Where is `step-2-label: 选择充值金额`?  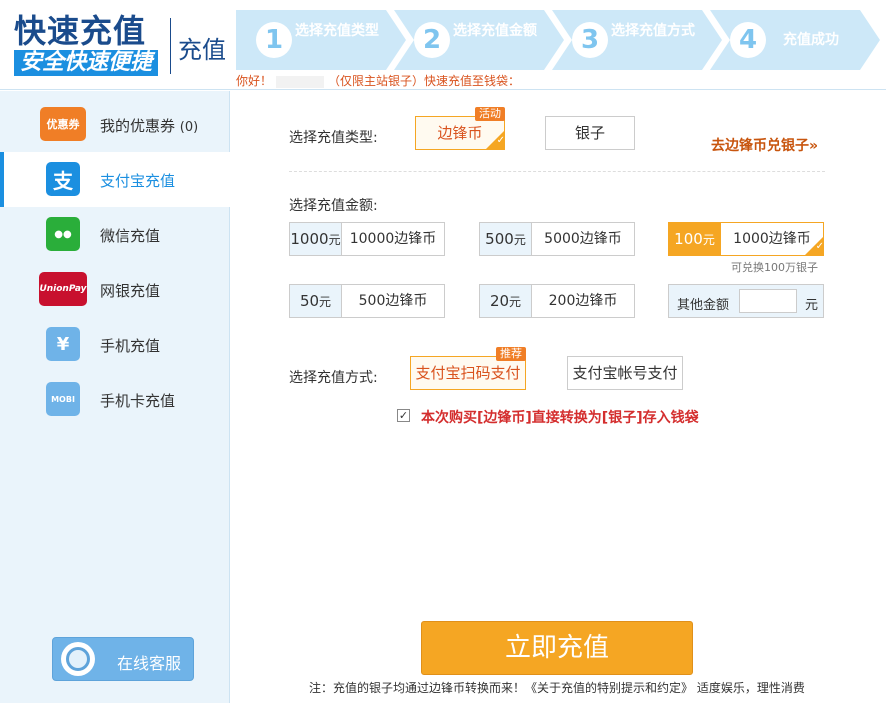 step-2-label: 选择充值金额 is located at coordinates (495, 31).